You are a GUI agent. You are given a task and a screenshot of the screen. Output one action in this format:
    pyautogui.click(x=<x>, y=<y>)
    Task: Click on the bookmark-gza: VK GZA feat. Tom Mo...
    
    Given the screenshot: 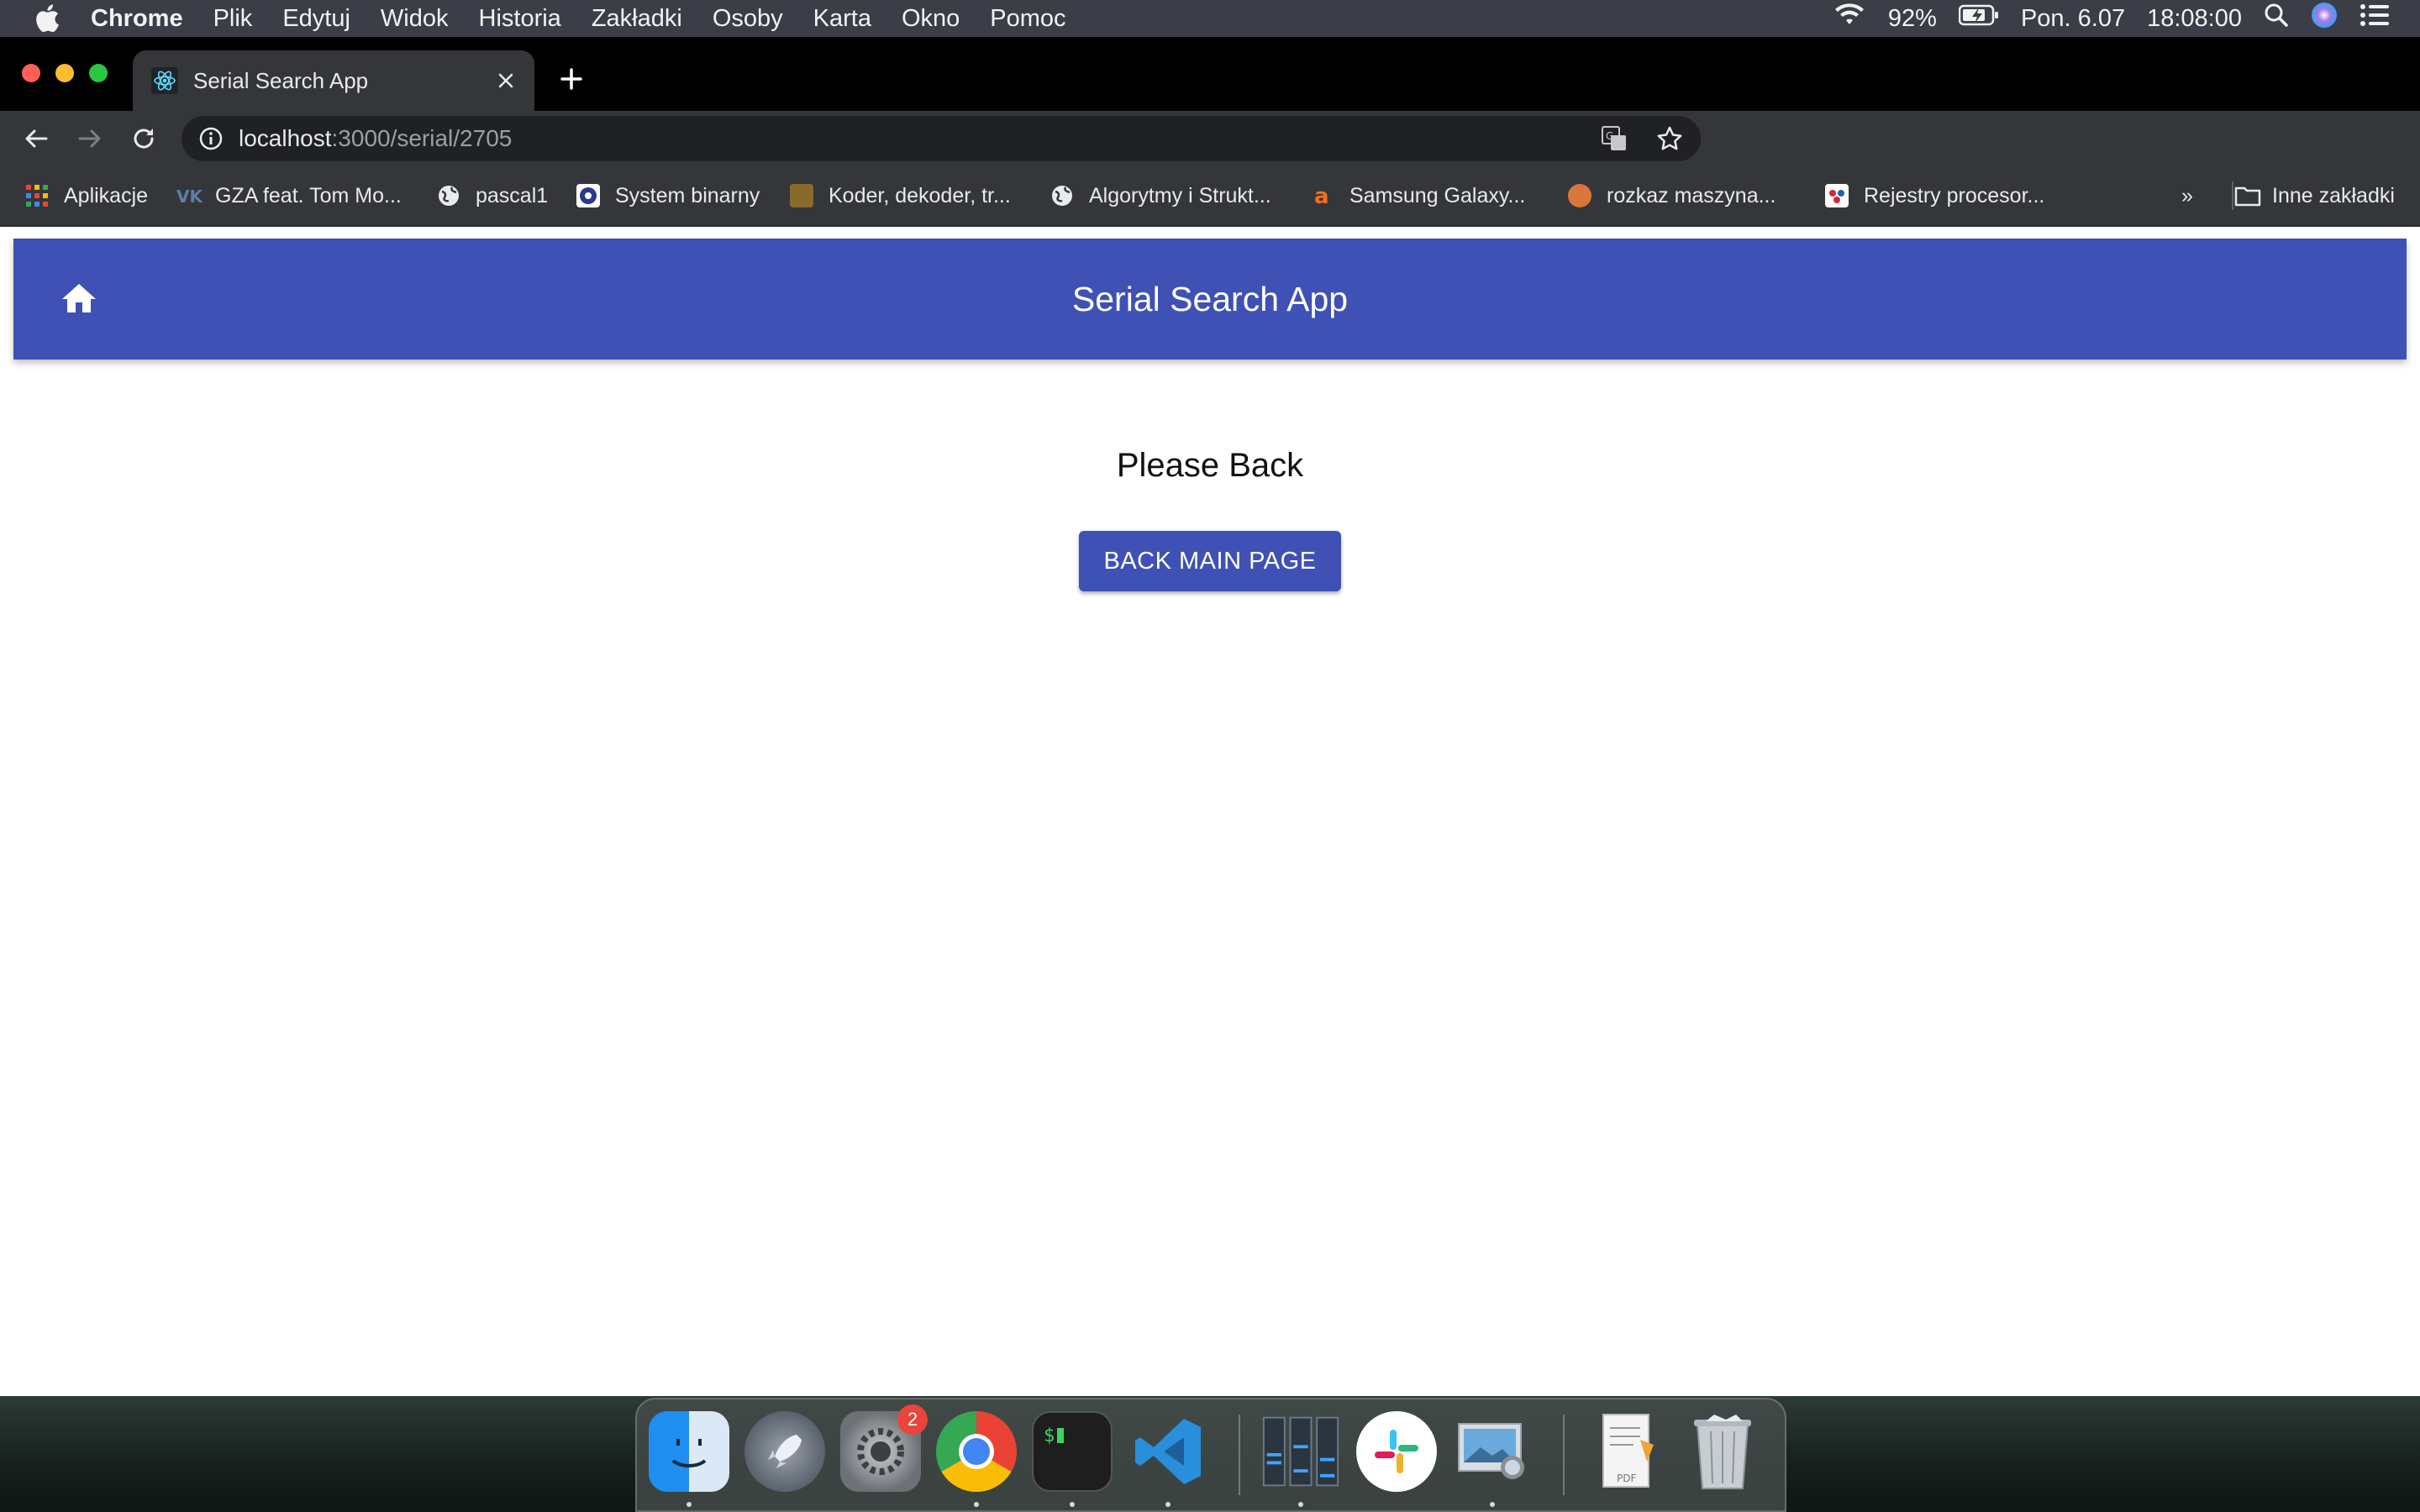 What is the action you would take?
    pyautogui.click(x=289, y=195)
    